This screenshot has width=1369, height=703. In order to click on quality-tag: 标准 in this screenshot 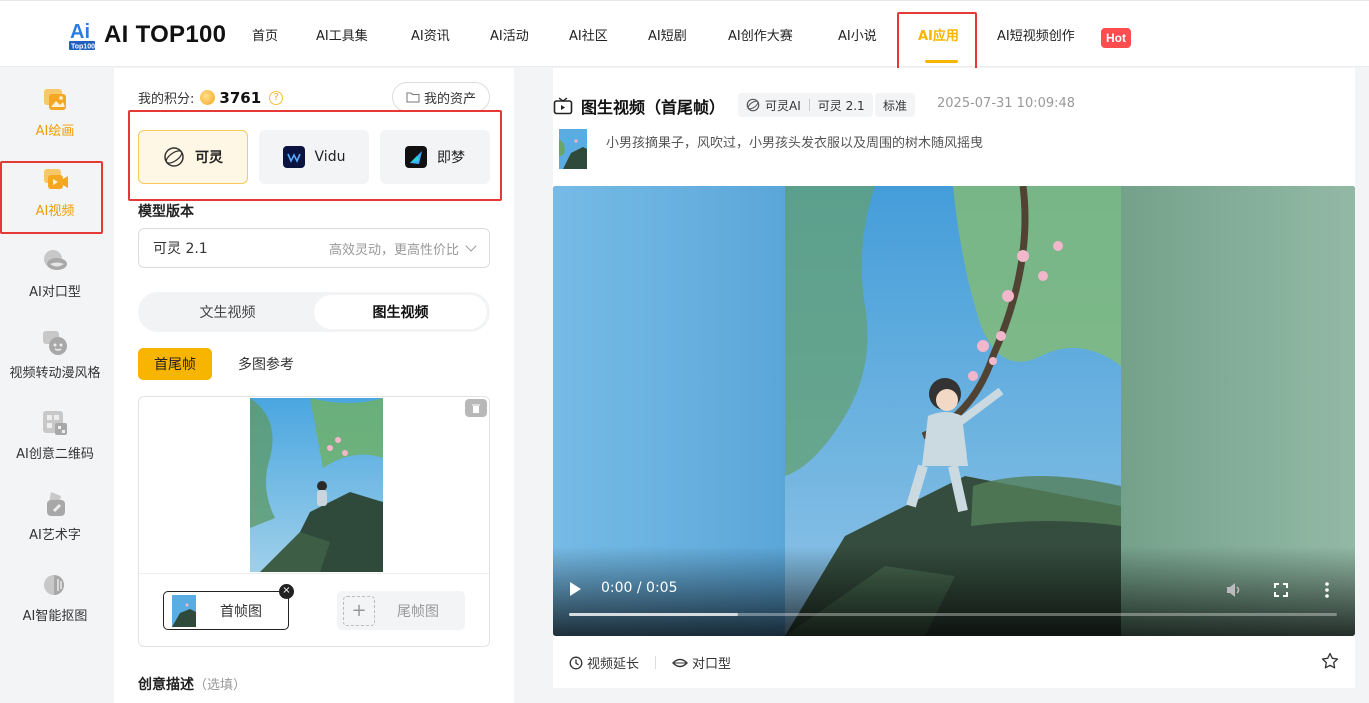, I will do `click(895, 105)`.